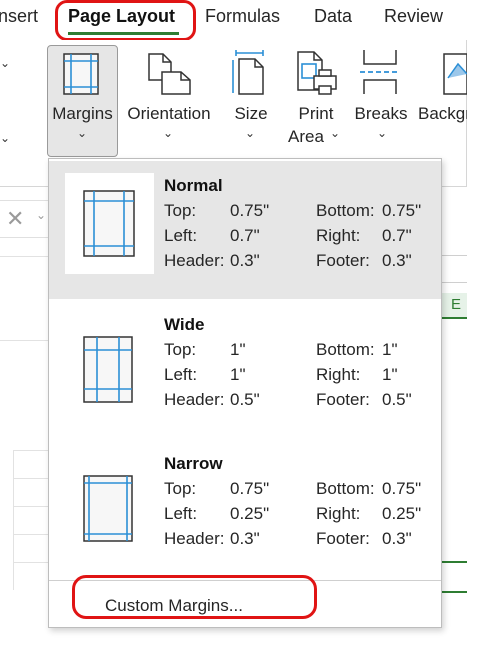 This screenshot has height=645, width=483. Describe the element at coordinates (238, 349) in the screenshot. I see `top-value: 1"` at that location.